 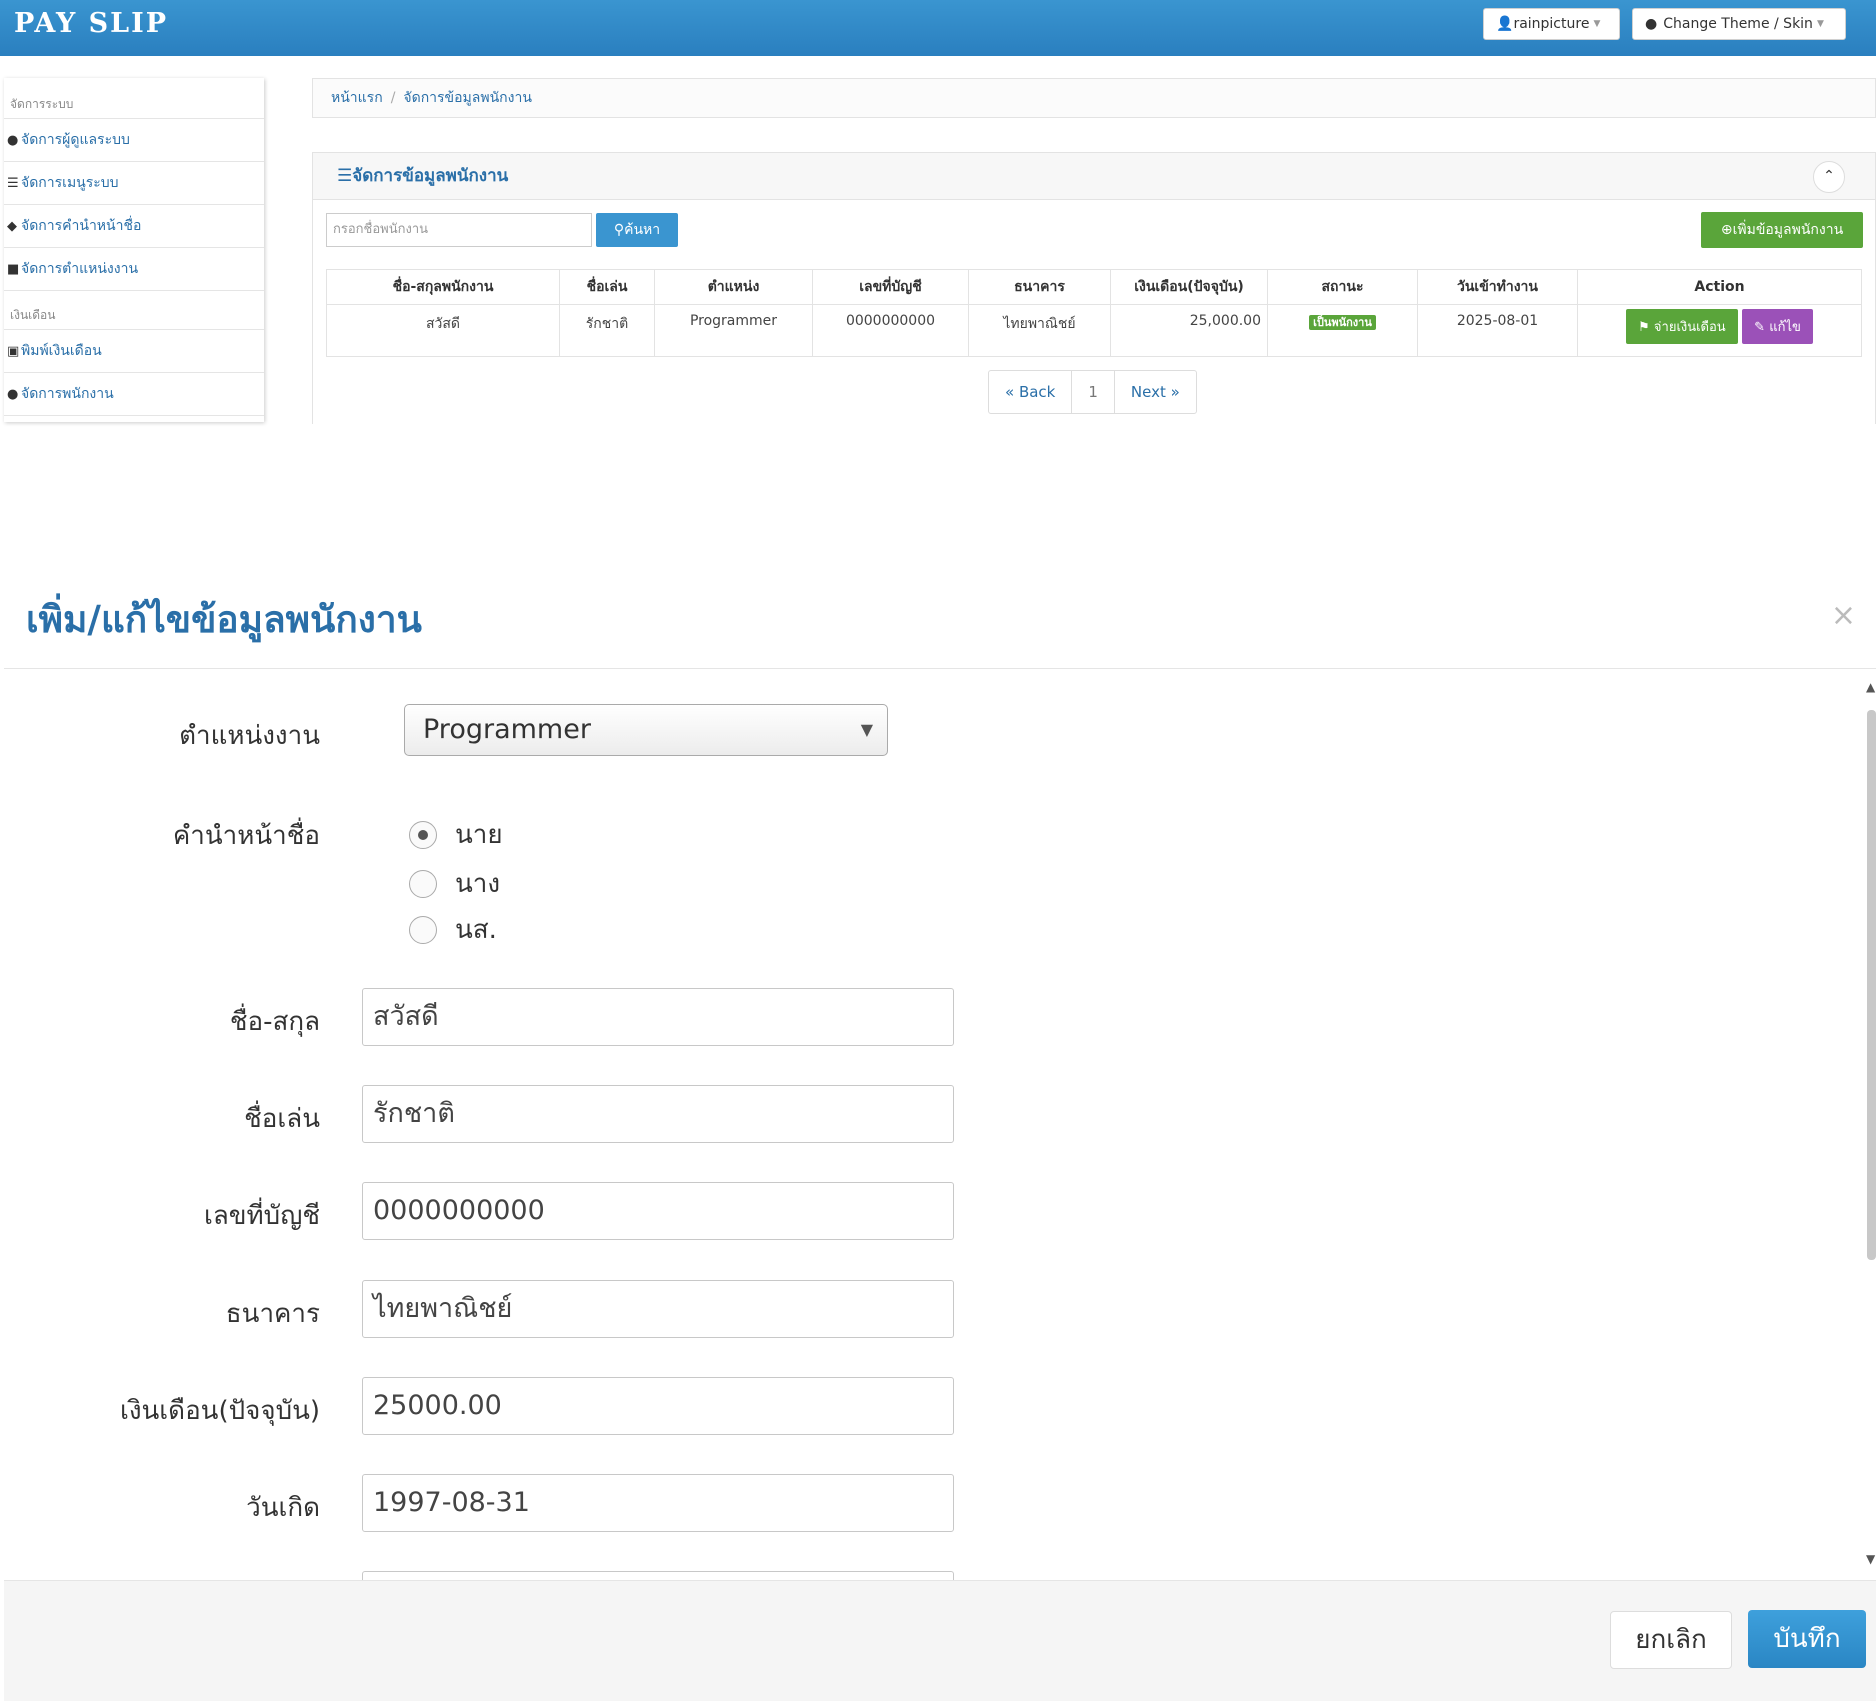 I want to click on radio-button-checked, so click(x=423, y=834).